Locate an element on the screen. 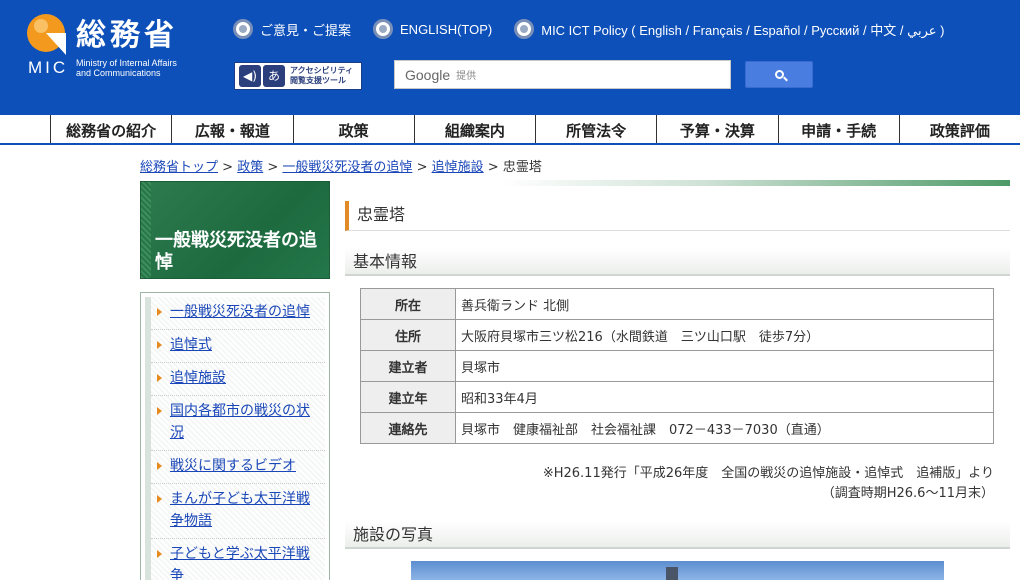 This screenshot has height=580, width=1020. title-decoration-rule is located at coordinates (755, 183).